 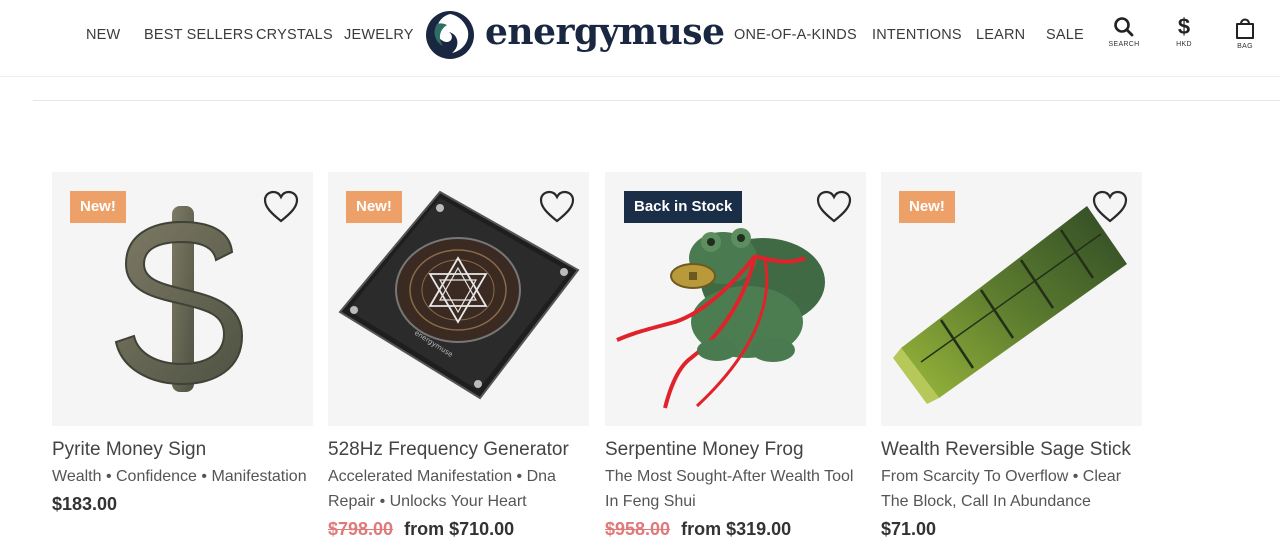 I want to click on dollar-icon: $, so click(x=1184, y=26).